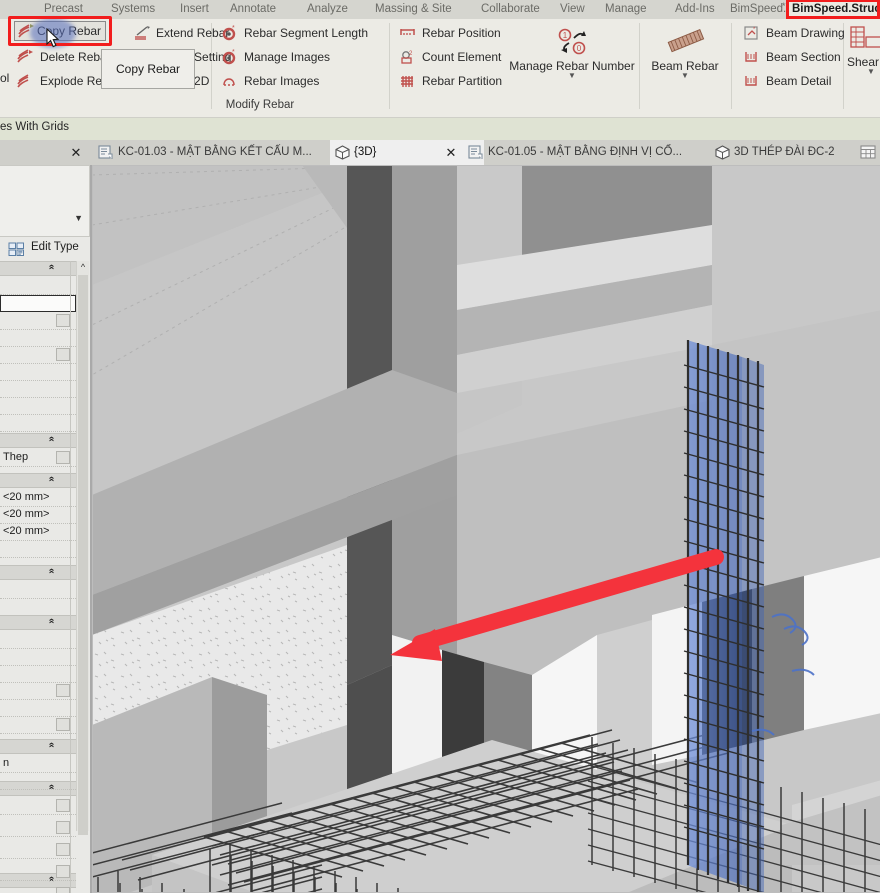  Describe the element at coordinates (253, 9) in the screenshot. I see `ribbon-tab-annotate: Annotate` at that location.